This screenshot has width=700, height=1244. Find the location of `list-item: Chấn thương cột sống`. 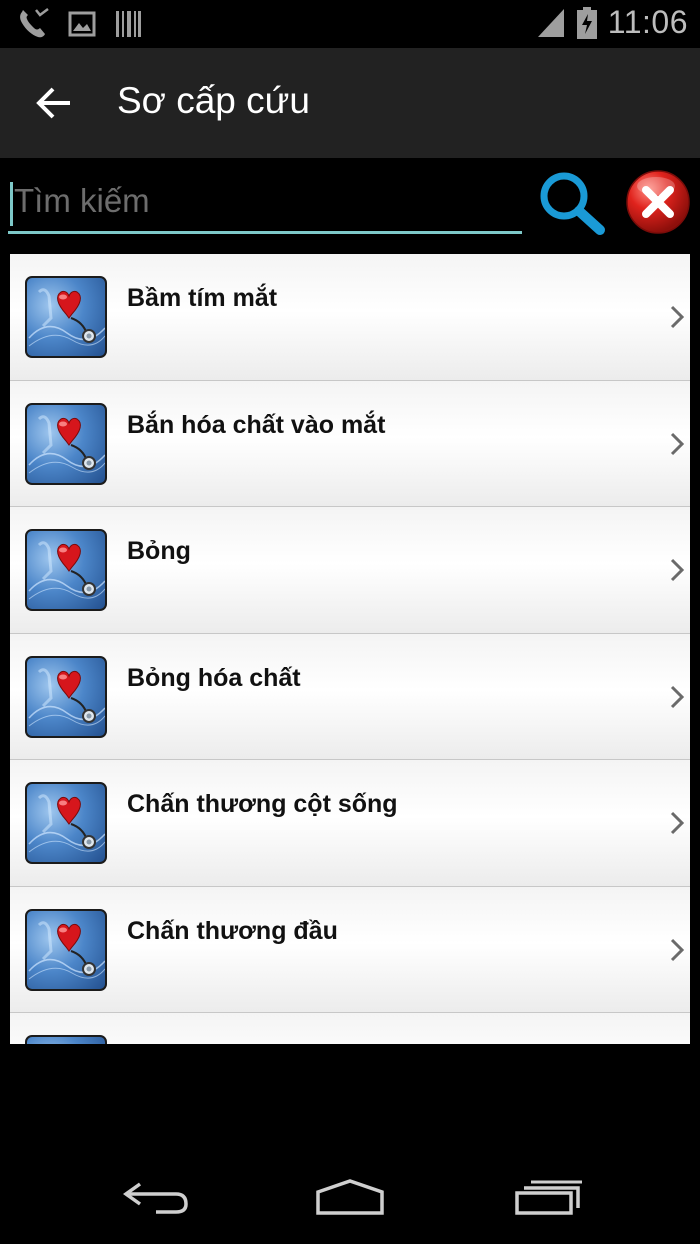

list-item: Chấn thương cột sống is located at coordinates (350, 823).